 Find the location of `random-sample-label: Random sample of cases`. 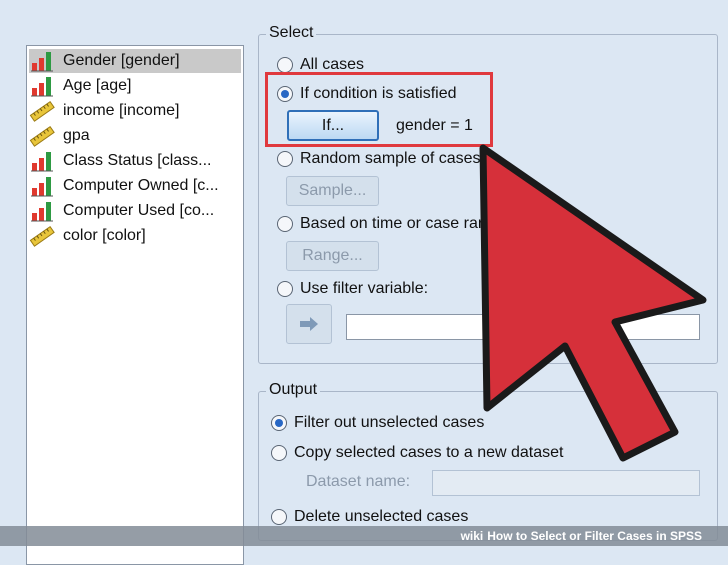

random-sample-label: Random sample of cases is located at coordinates (390, 158).